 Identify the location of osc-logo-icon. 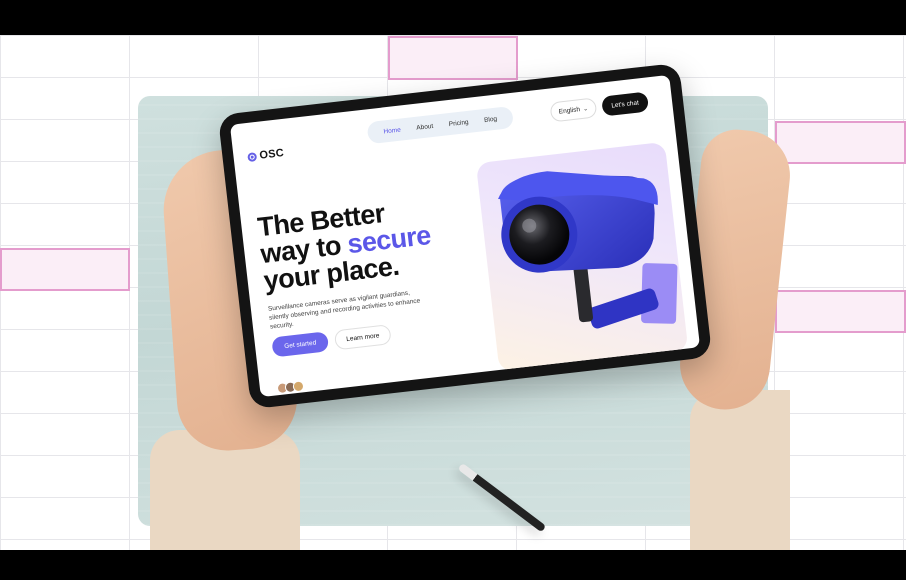
(252, 156).